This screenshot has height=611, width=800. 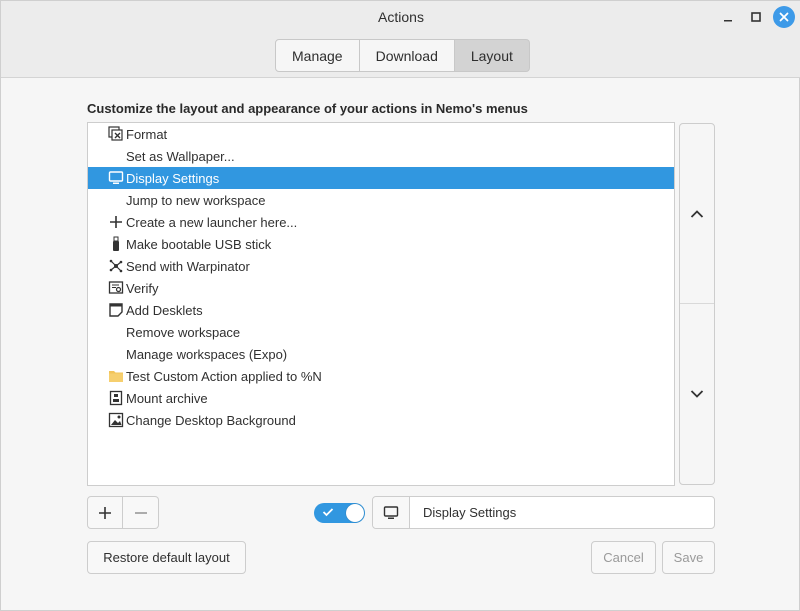 I want to click on list-item-label: Change Desktop Background, so click(x=211, y=420).